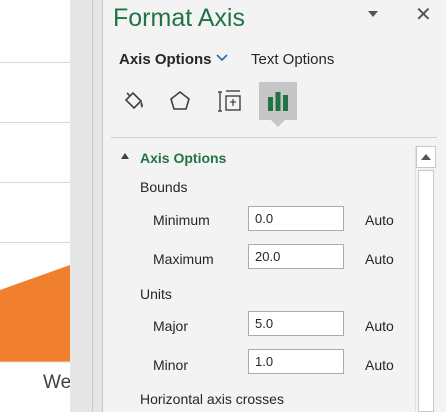 This screenshot has height=412, width=446. Describe the element at coordinates (379, 365) in the screenshot. I see `minor-auto-button: Auto` at that location.